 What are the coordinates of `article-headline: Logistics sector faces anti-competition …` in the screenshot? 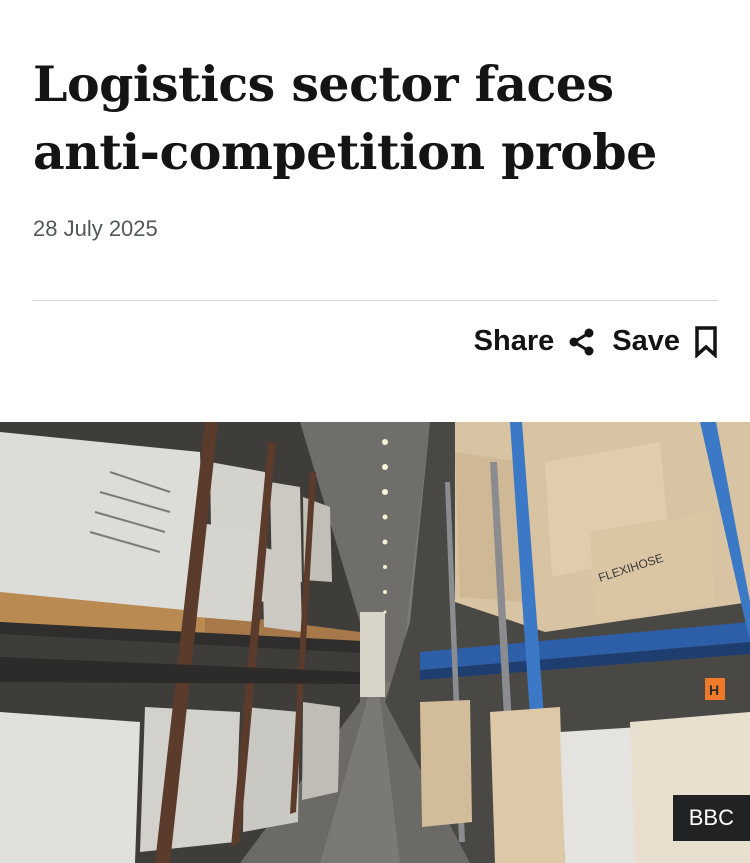 It's located at (345, 118).